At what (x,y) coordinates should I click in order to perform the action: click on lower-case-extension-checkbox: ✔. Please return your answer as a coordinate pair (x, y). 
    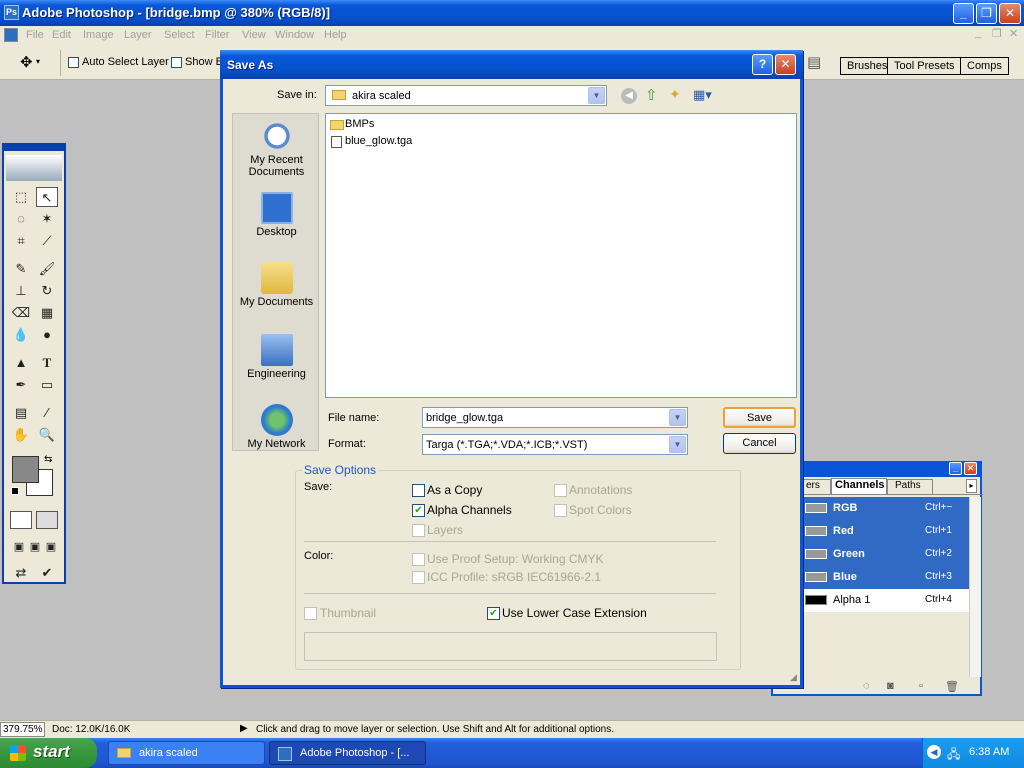
    Looking at the image, I should click on (493, 613).